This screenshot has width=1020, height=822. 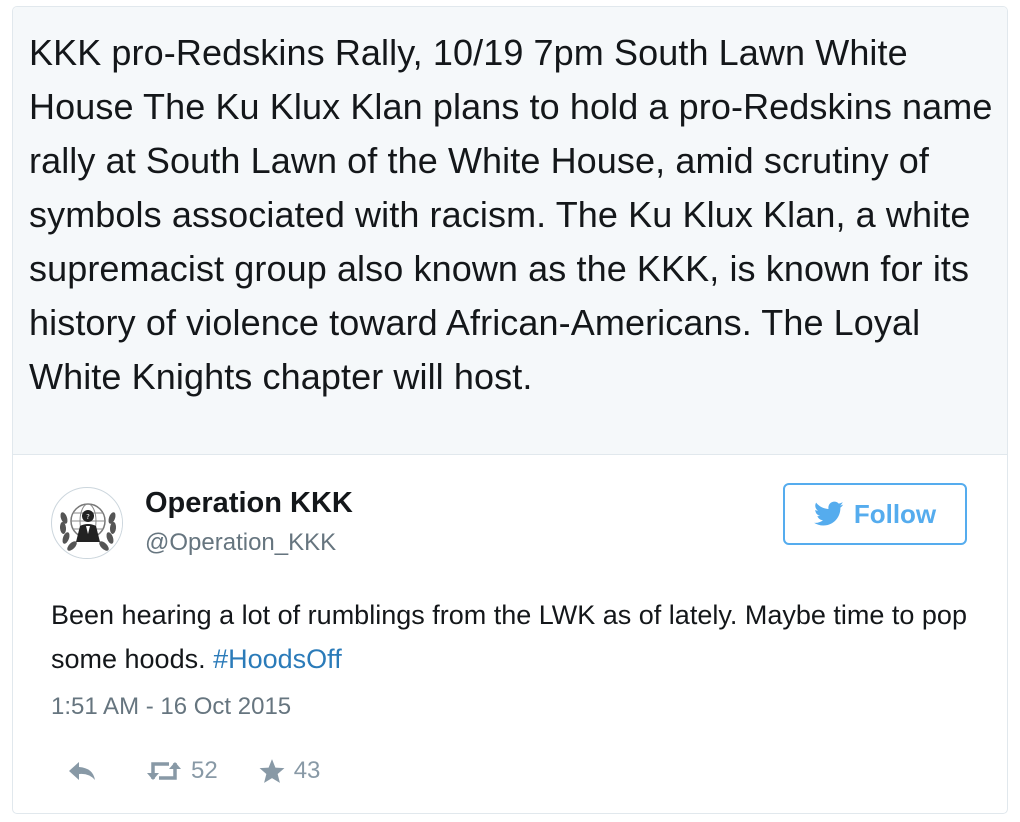 I want to click on anonymous-logo-icon: ?, so click(x=87, y=523).